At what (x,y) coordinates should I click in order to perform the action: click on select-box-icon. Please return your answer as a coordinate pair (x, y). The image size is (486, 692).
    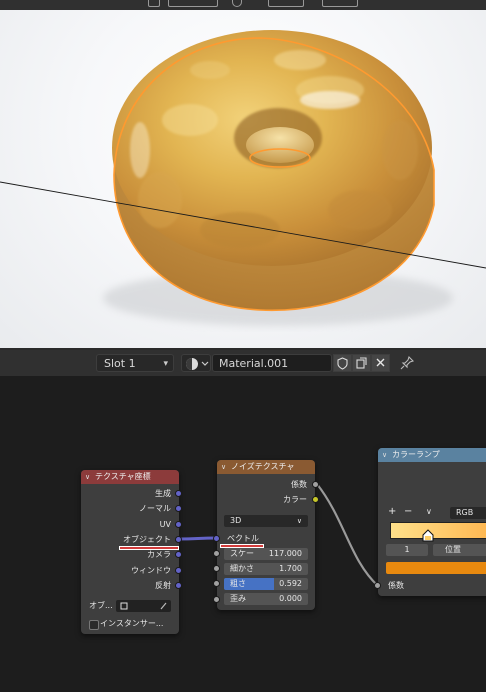
    Looking at the image, I should click on (154, 3).